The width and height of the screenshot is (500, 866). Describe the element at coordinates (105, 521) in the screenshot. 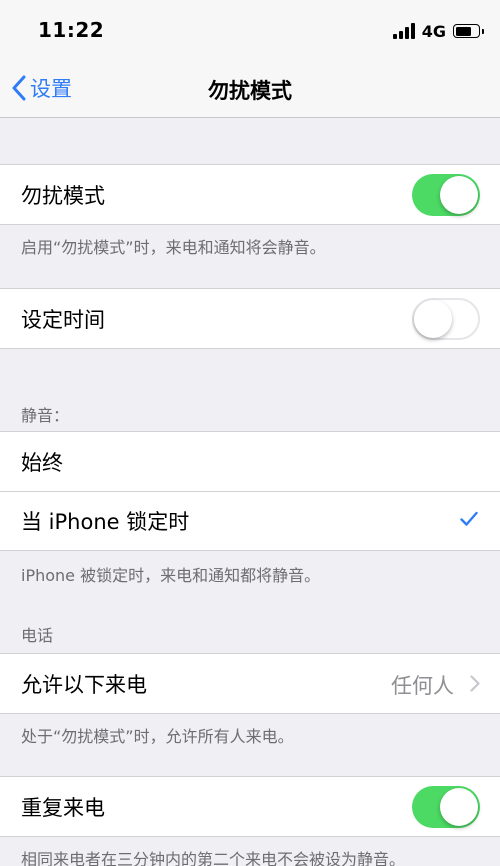

I see `silence-option-label: 当 iPhone 锁定时` at that location.